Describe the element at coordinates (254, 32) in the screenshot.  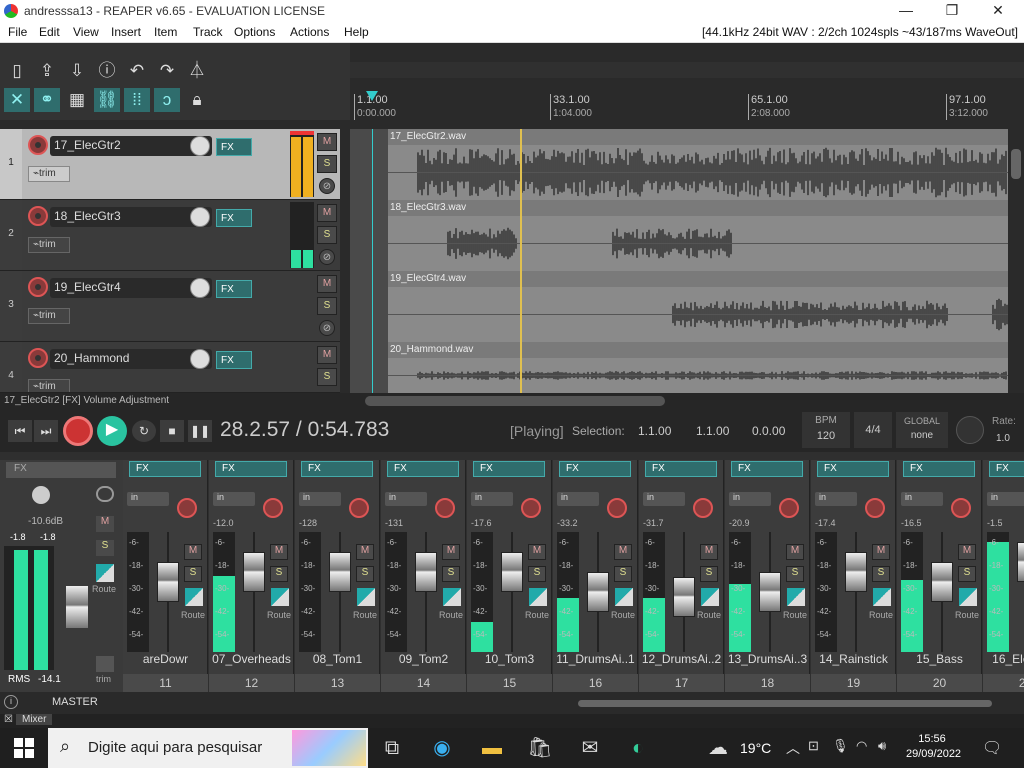
I see `menu-options: Options` at that location.